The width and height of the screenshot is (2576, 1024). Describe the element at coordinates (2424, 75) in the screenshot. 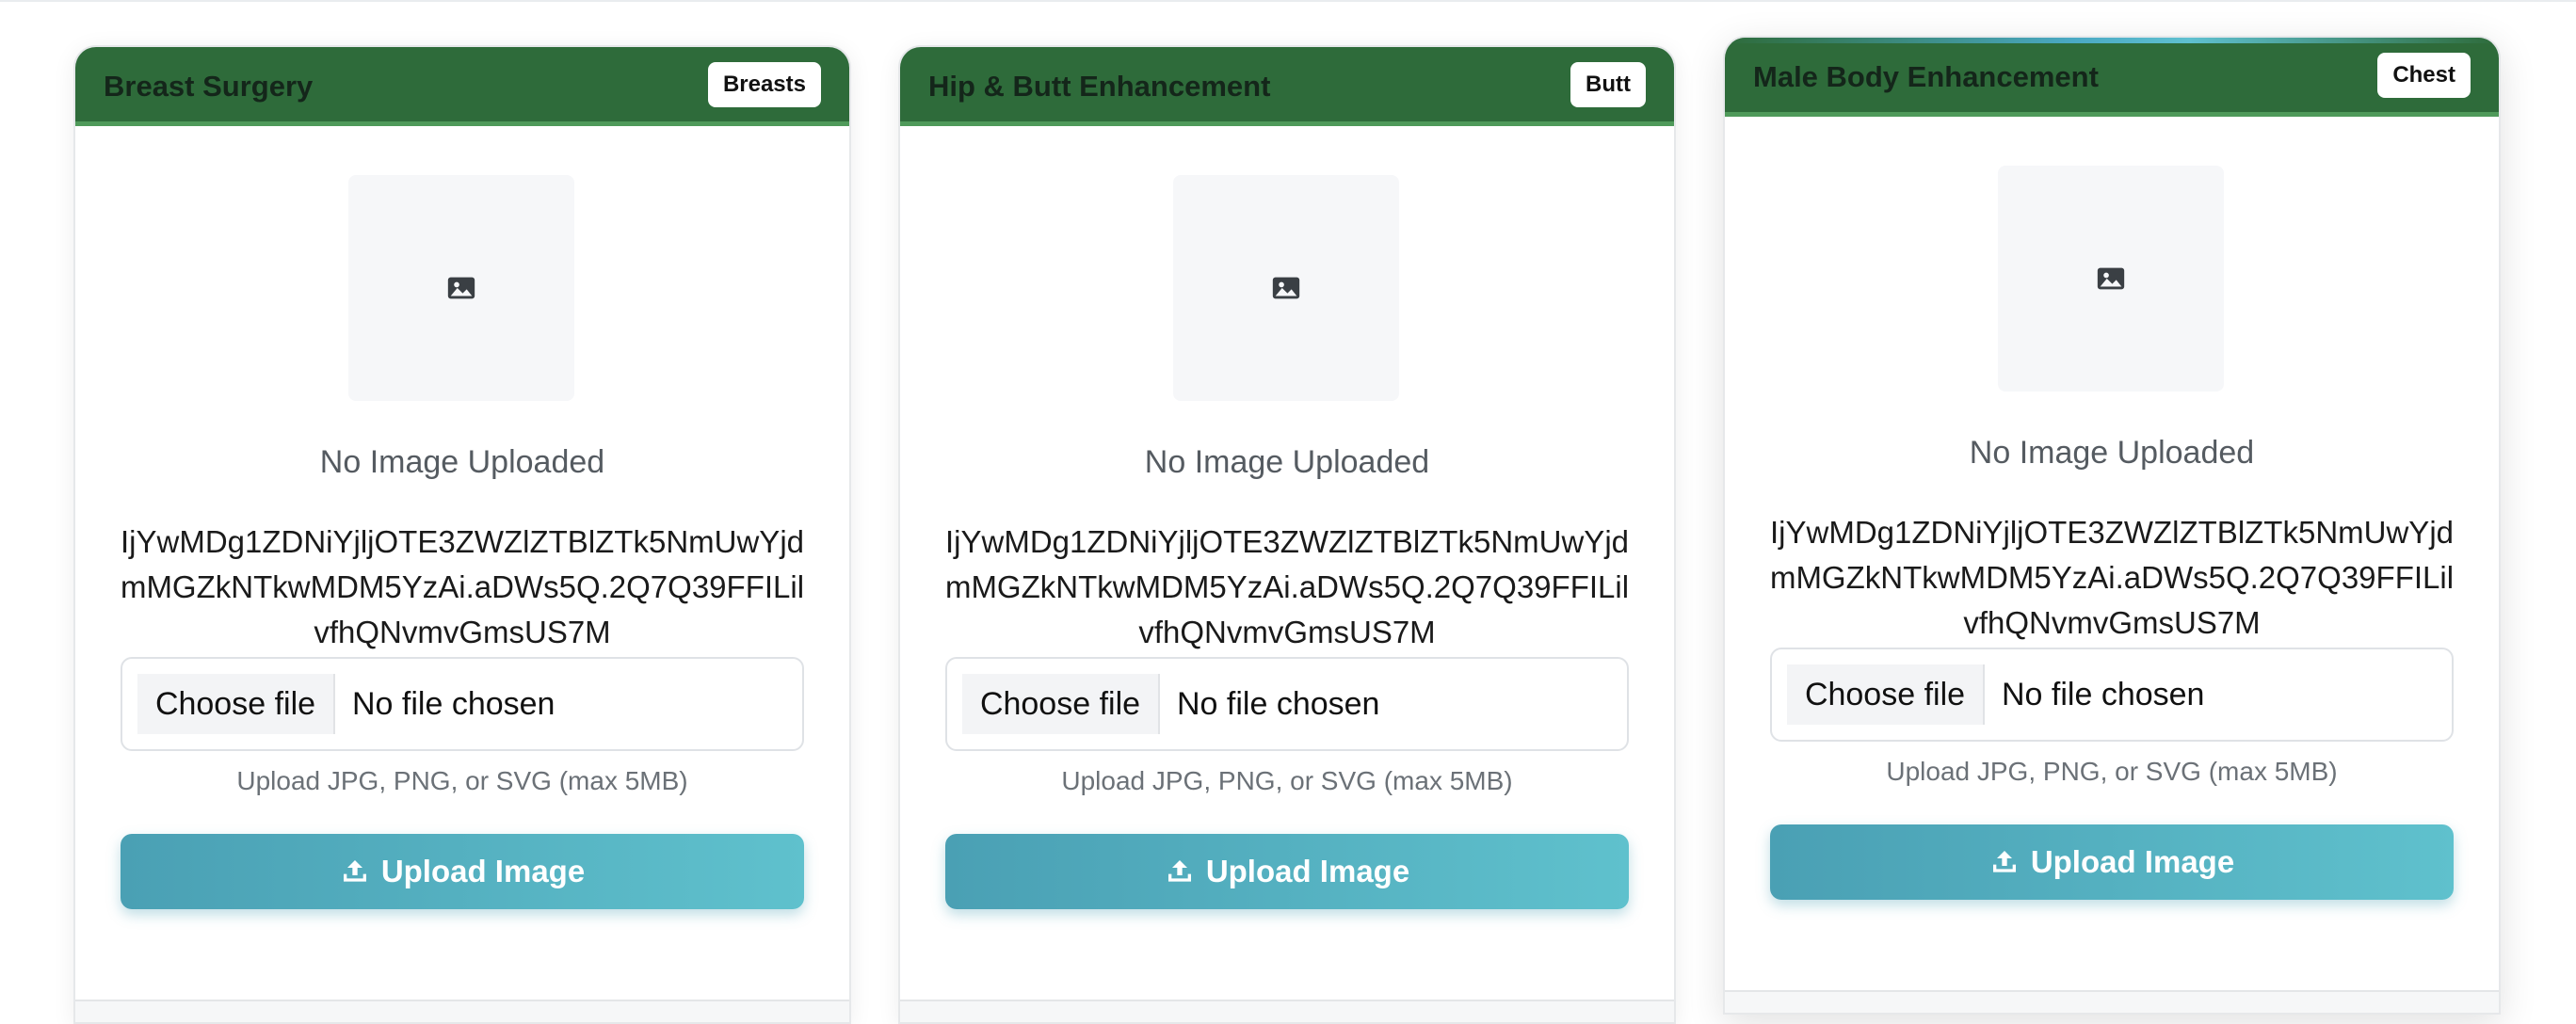

I see `category-badge: Chest` at that location.